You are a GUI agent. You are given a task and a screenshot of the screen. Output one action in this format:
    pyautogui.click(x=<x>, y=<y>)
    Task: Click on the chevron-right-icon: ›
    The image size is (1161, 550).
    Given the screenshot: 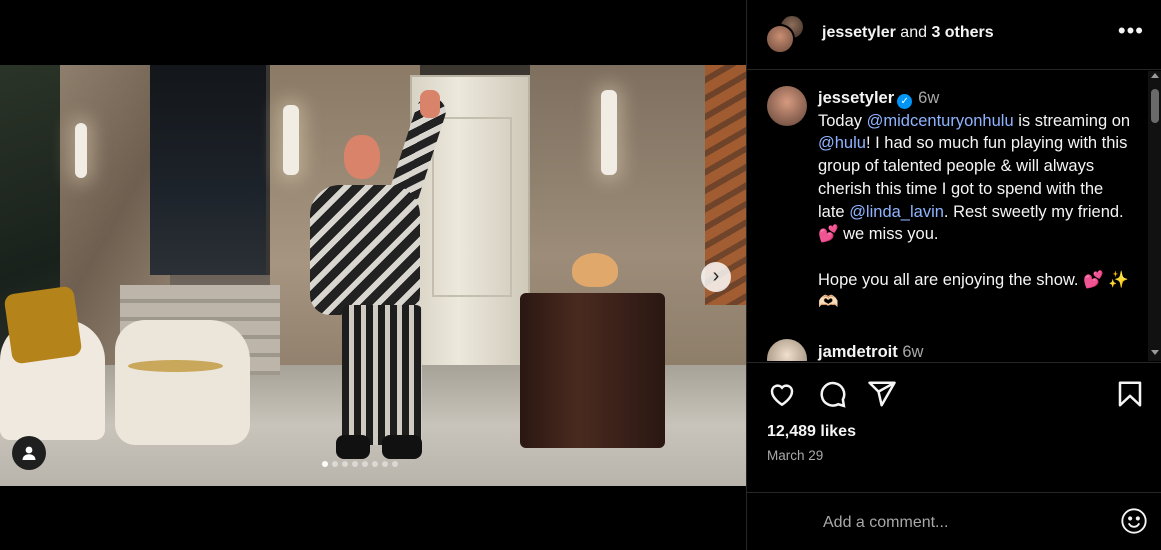 What is the action you would take?
    pyautogui.click(x=716, y=276)
    